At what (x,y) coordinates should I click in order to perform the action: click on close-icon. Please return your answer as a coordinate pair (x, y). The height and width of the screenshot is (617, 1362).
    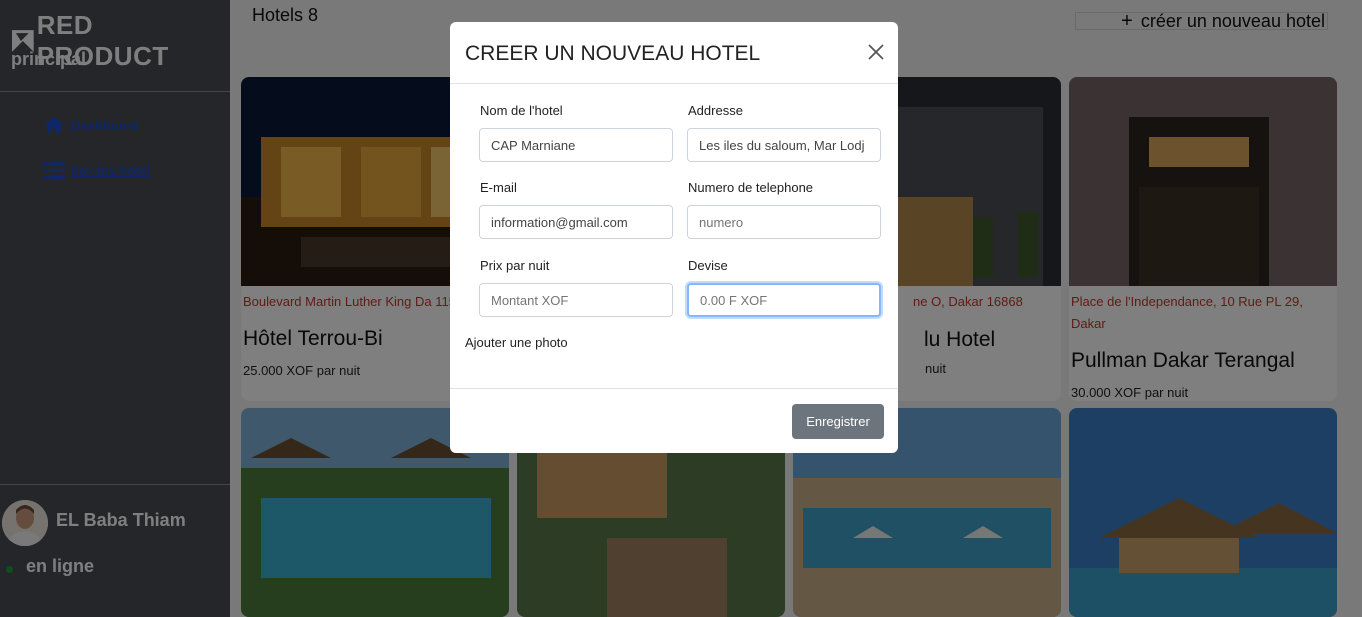
    Looking at the image, I should click on (876, 52).